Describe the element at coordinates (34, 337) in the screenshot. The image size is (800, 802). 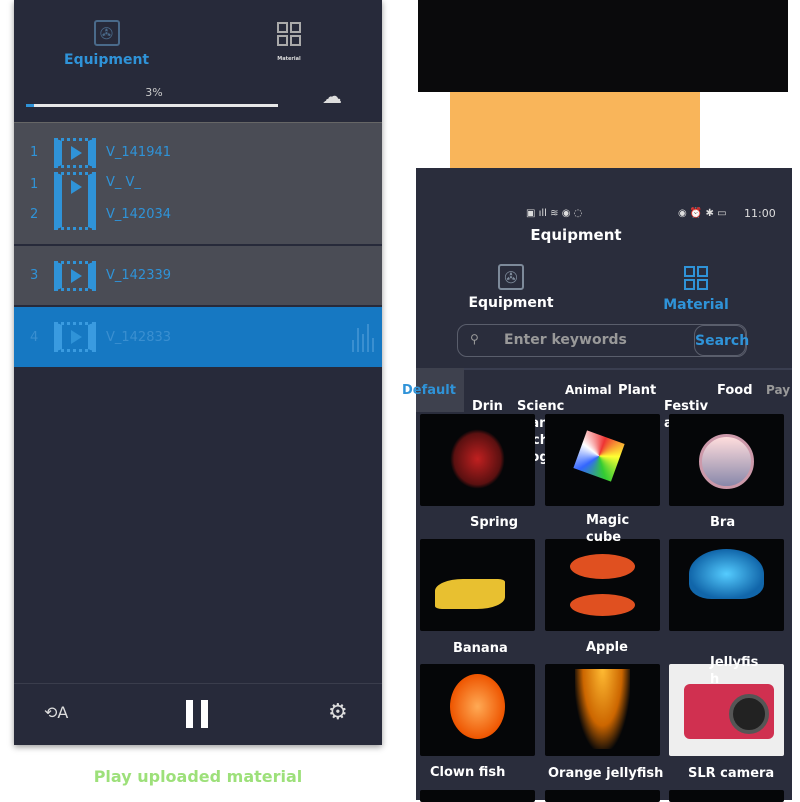
I see `item-index: 4` at that location.